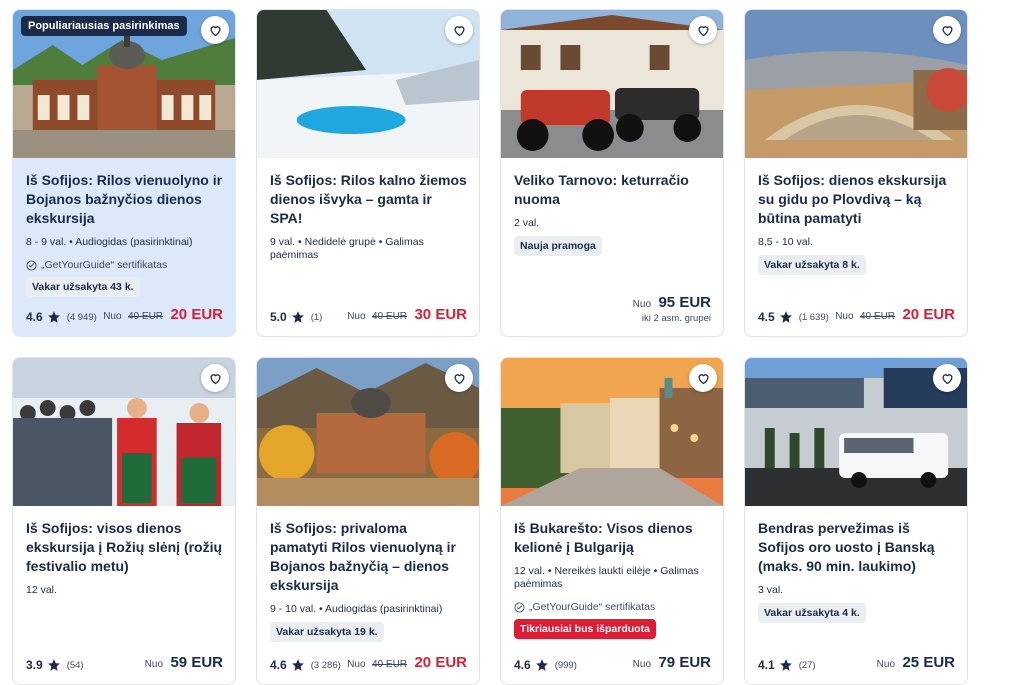 Image resolution: width=1024 pixels, height=685 pixels. I want to click on activity-photo-rose-festival, so click(124, 432).